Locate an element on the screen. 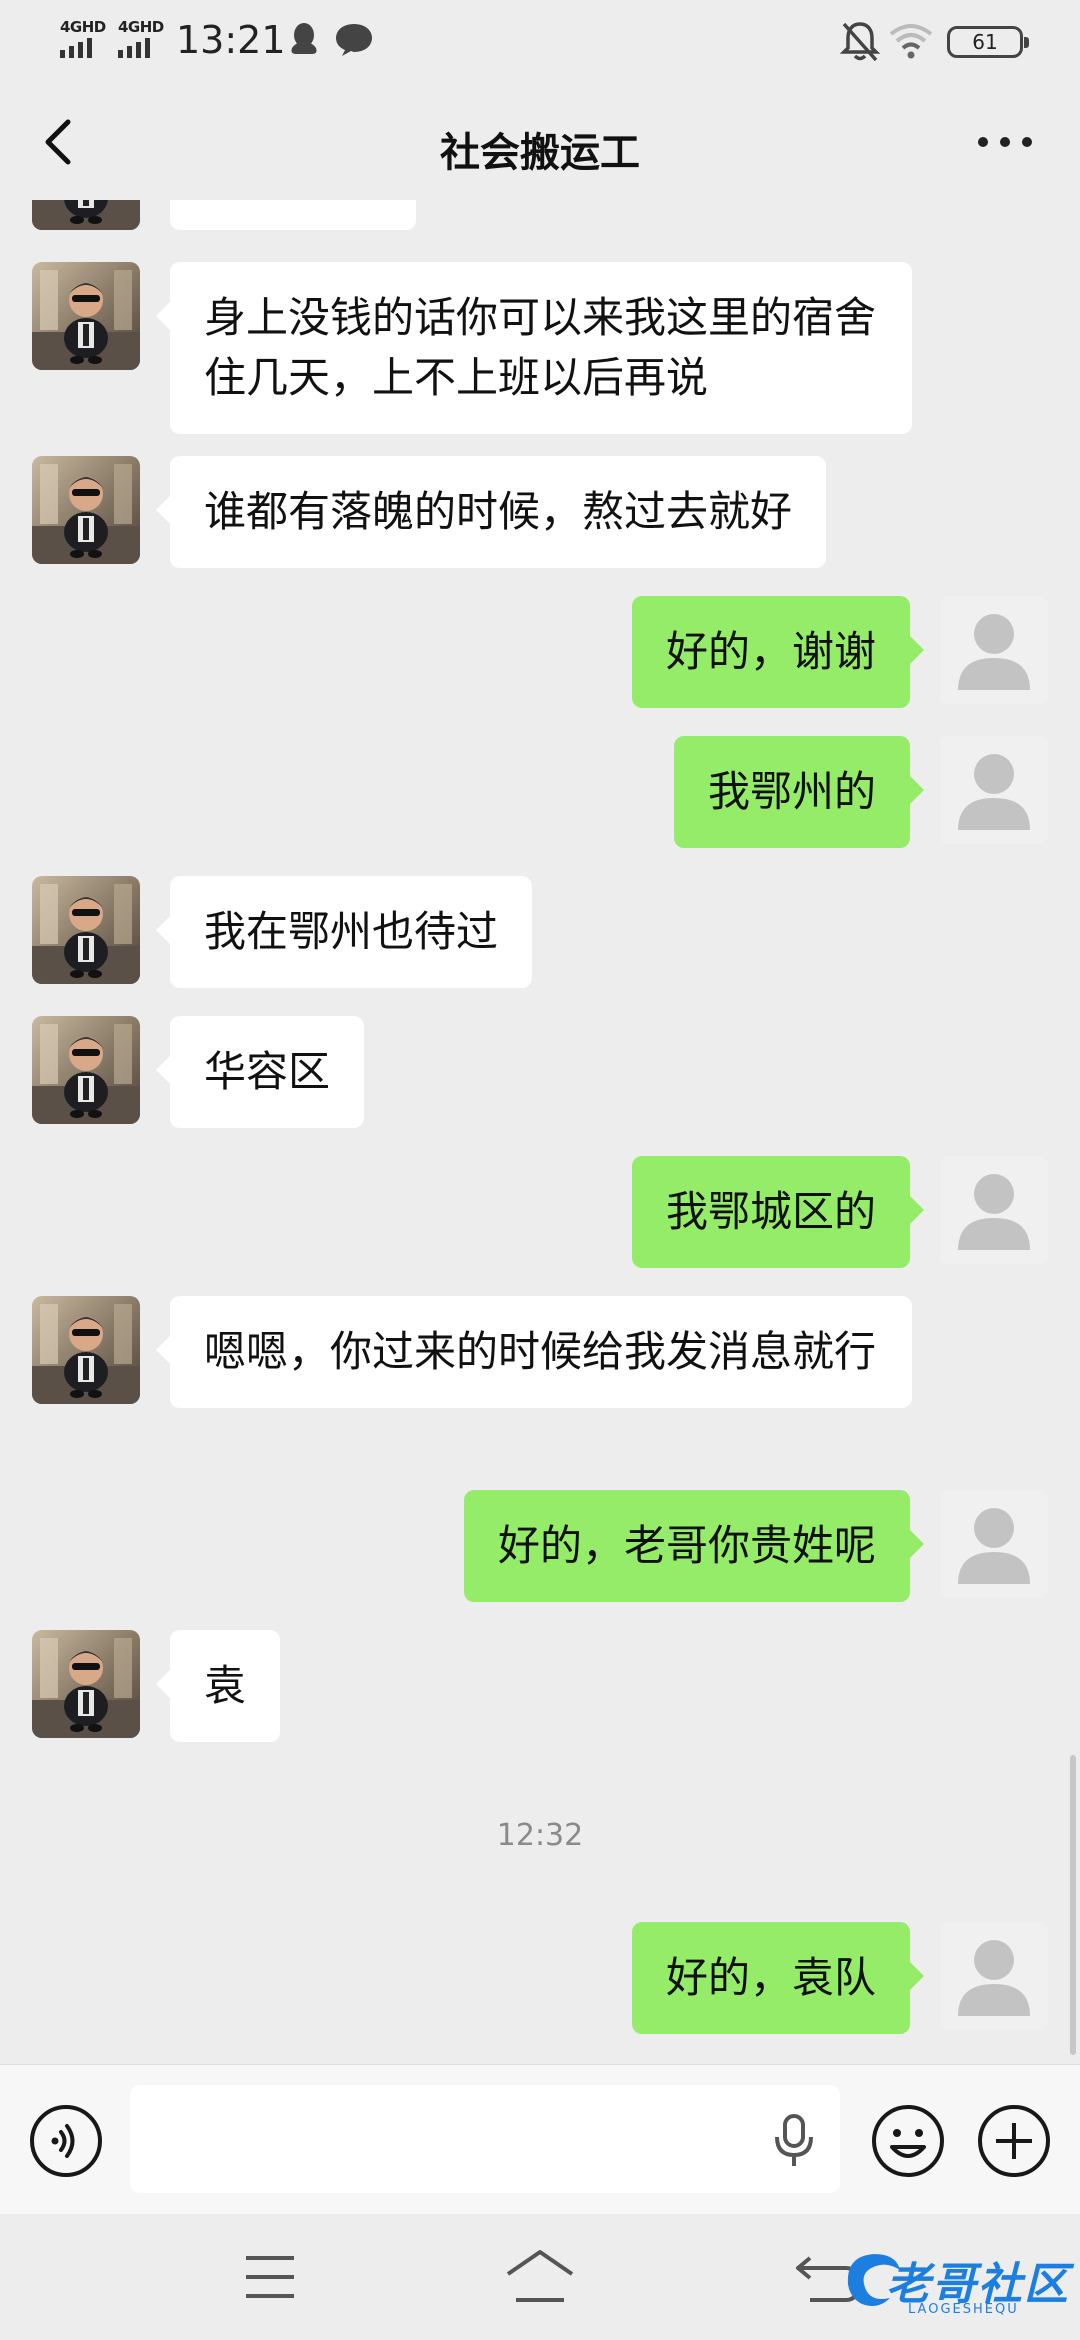 This screenshot has width=1080, height=2340. network-indicator-1: 4GHD is located at coordinates (84, 39).